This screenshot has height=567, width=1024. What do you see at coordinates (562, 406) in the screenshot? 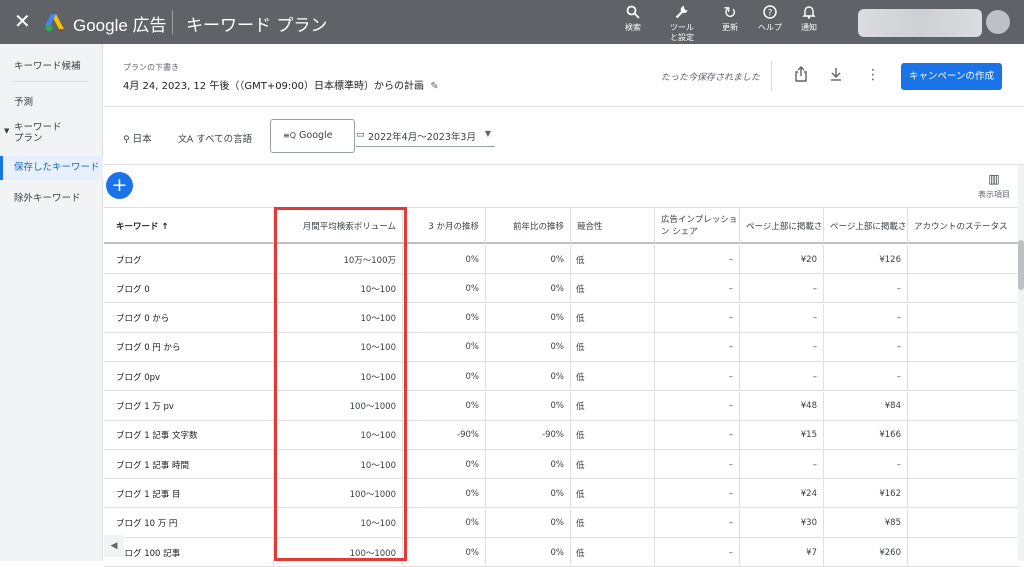
I see `table-row: ブログ 1 万 pv 100～1000 0% 0% 低 – ¥48 ¥84` at bounding box center [562, 406].